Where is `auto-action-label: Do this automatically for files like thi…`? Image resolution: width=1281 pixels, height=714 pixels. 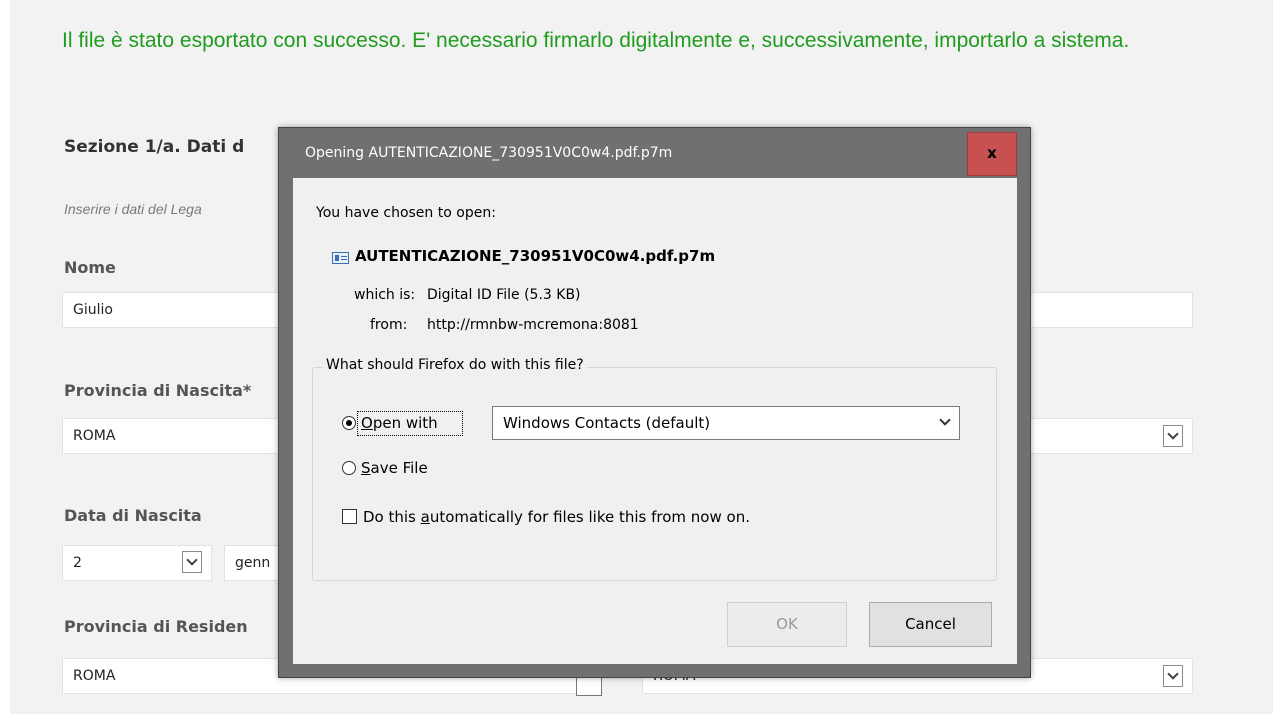 auto-action-label: Do this automatically for files like thi… is located at coordinates (556, 517).